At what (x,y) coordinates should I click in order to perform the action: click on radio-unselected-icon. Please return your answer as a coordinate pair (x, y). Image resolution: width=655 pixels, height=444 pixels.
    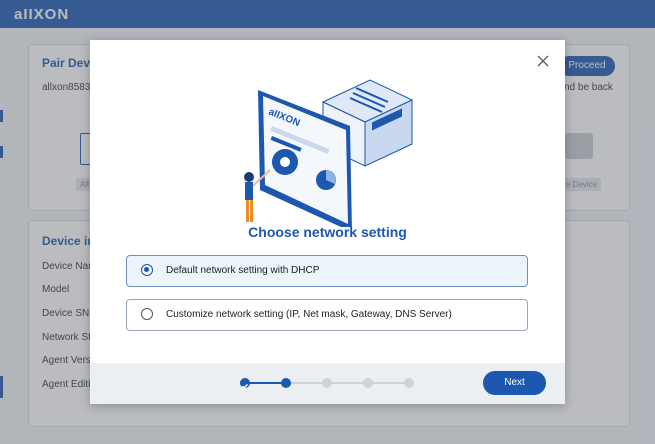
    Looking at the image, I should click on (147, 314).